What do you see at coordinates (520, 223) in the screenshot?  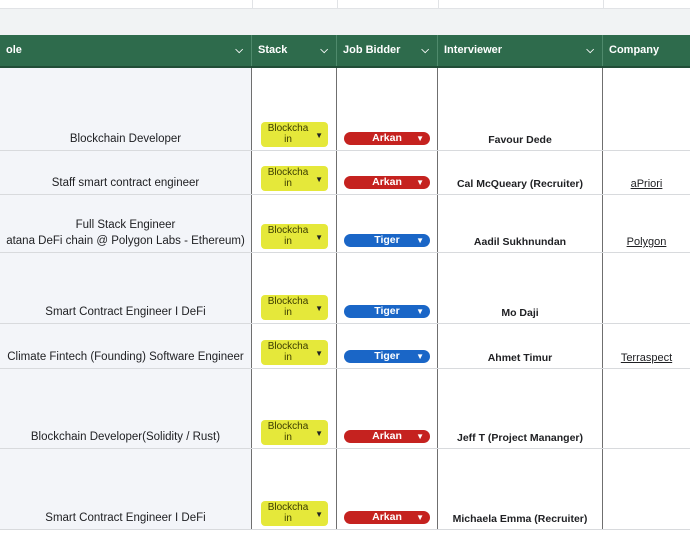 I see `interviewer-cell: Aadil Sukhnundan` at bounding box center [520, 223].